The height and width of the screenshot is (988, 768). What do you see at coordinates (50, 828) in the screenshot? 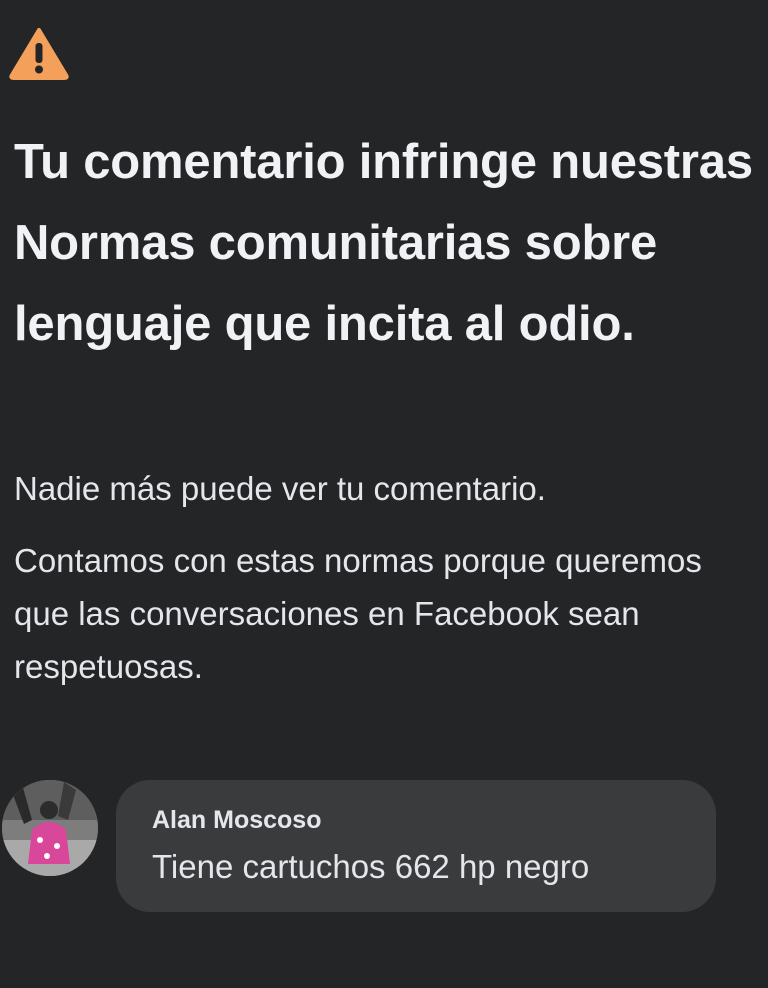
I see `avatar` at bounding box center [50, 828].